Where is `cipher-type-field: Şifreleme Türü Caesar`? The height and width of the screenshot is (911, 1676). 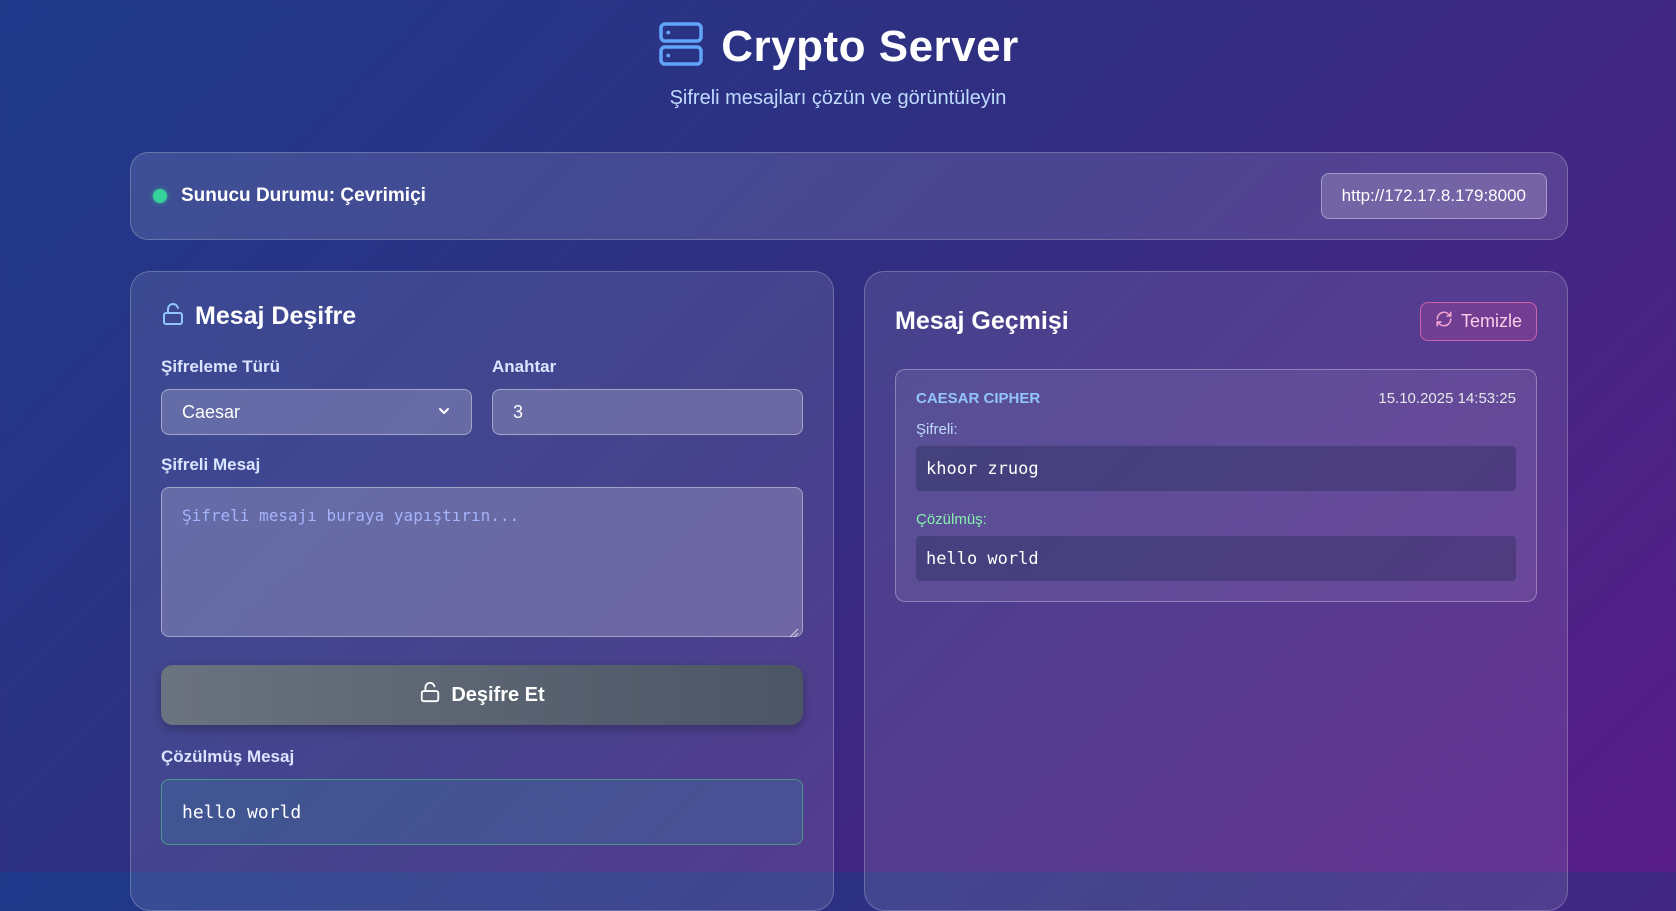
cipher-type-field: Şifreleme Türü Caesar is located at coordinates (316, 396).